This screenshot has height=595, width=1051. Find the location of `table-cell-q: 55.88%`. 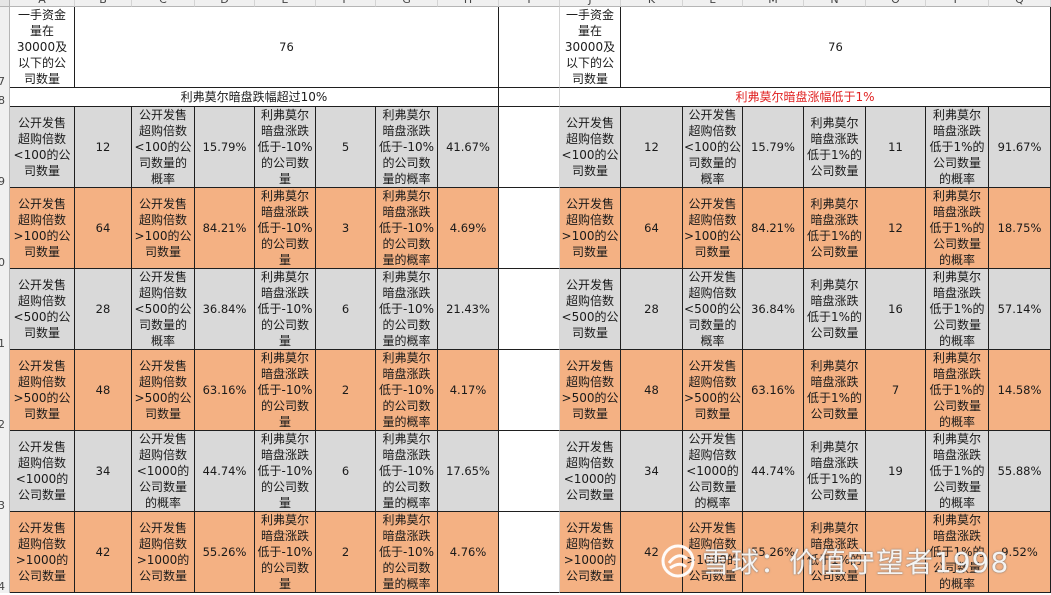

table-cell-q: 55.88% is located at coordinates (1020, 471).